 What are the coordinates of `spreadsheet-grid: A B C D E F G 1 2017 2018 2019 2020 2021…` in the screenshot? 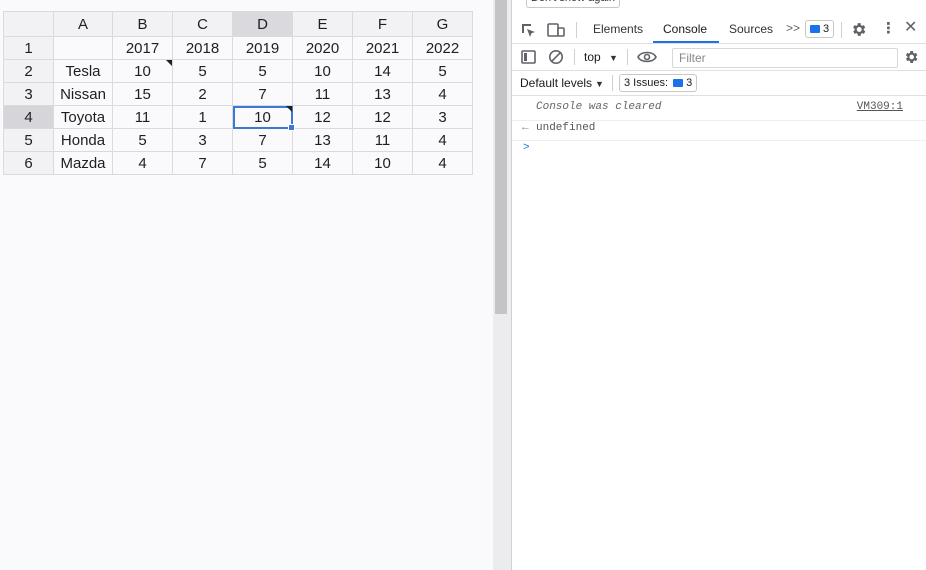 It's located at (238, 93).